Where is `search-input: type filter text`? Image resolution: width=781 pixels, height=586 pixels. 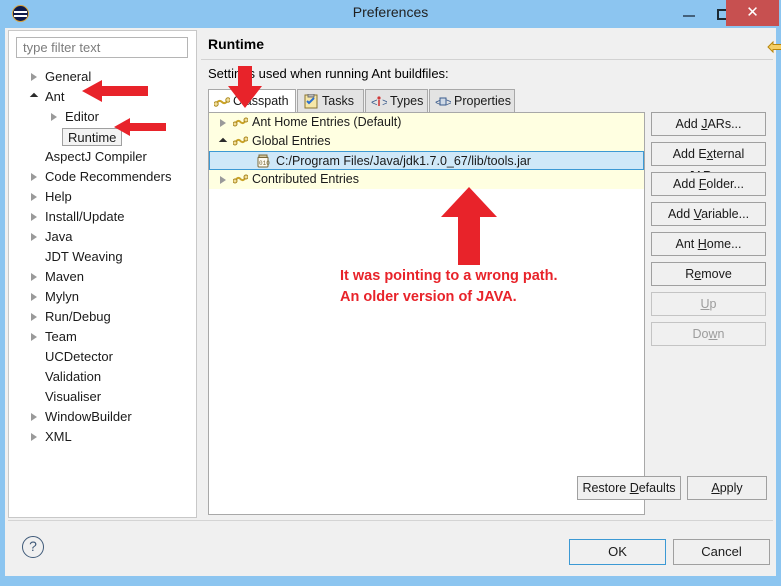
search-input: type filter text is located at coordinates (61, 47).